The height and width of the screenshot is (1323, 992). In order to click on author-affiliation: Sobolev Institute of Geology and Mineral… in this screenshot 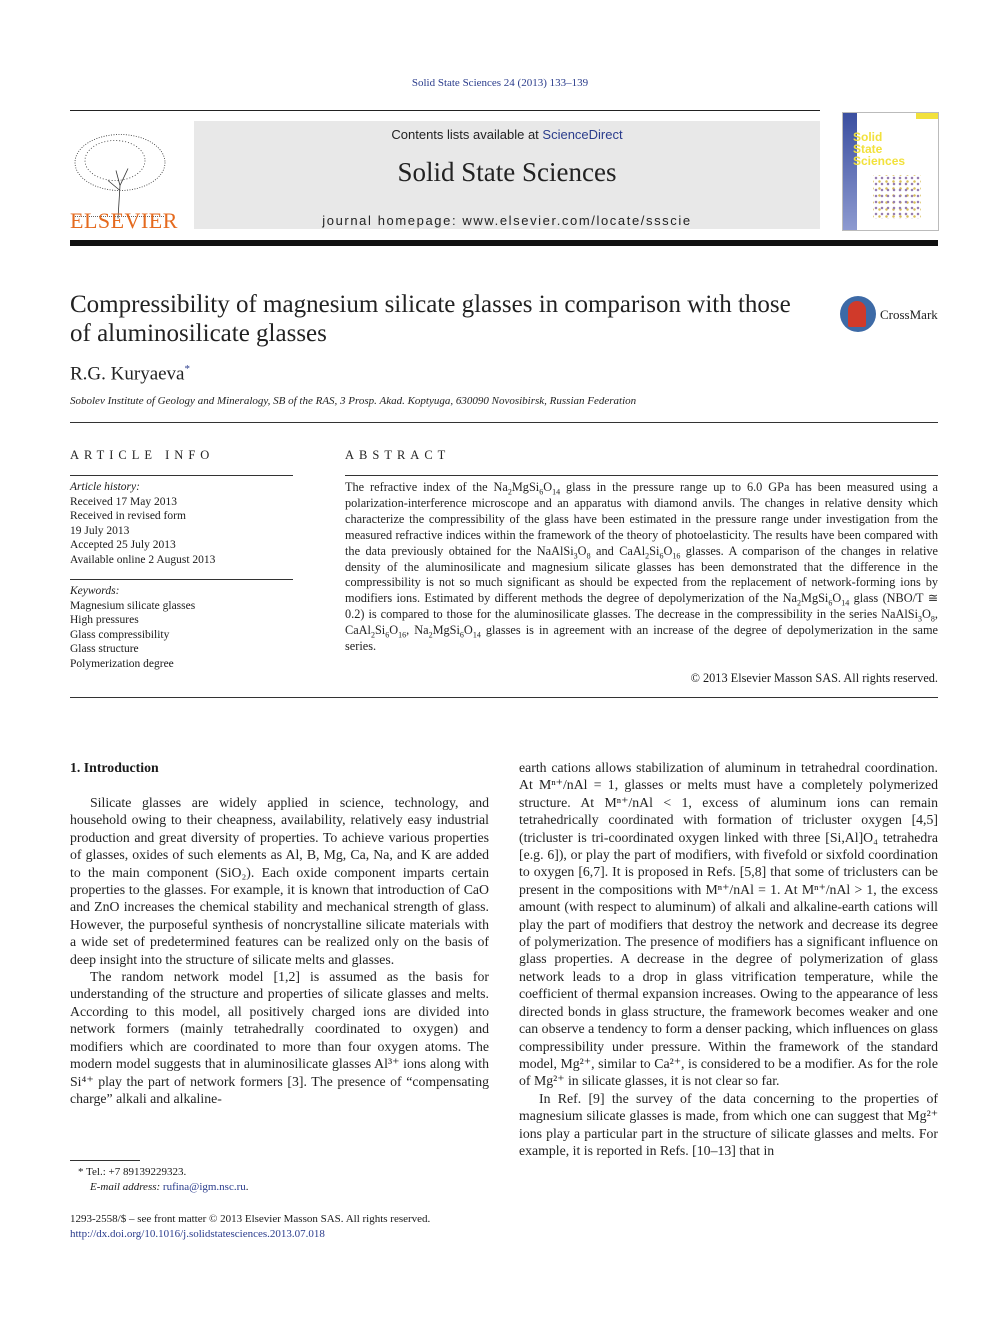, I will do `click(353, 401)`.